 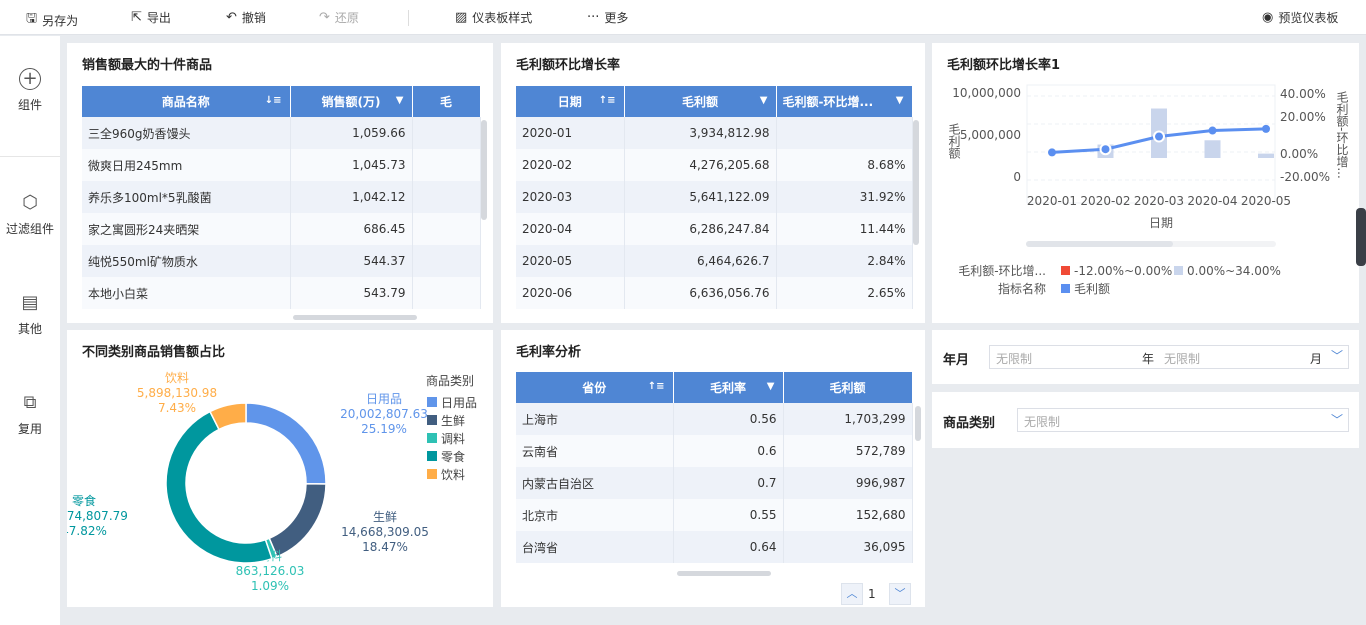 What do you see at coordinates (844, 101) in the screenshot?
I see `column-header-growth: 毛利额-环比增... ▼` at bounding box center [844, 101].